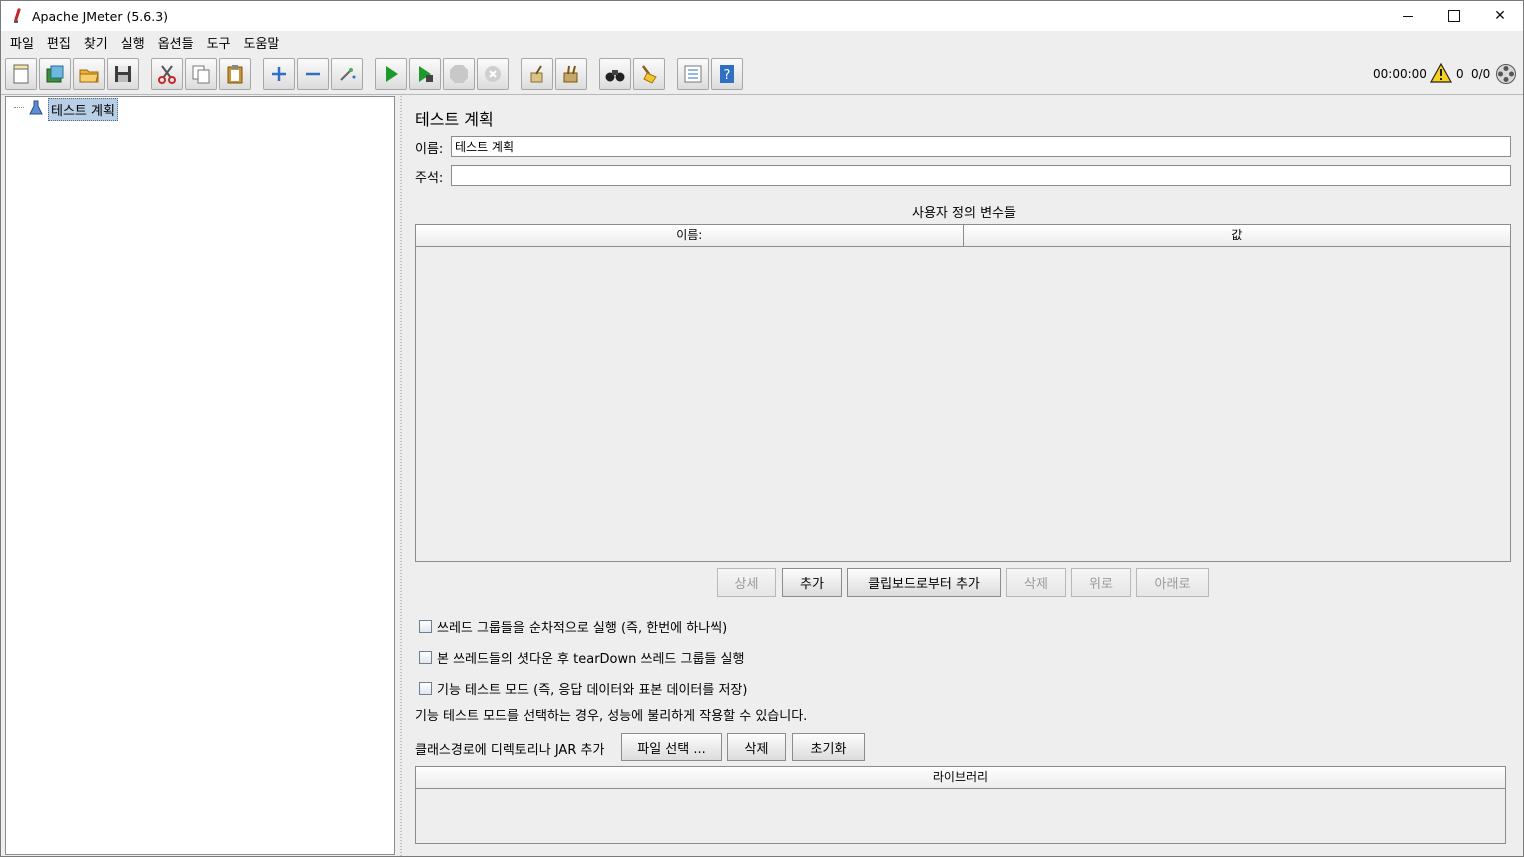 The image size is (1524, 857). I want to click on paste-clipboard-icon, so click(235, 74).